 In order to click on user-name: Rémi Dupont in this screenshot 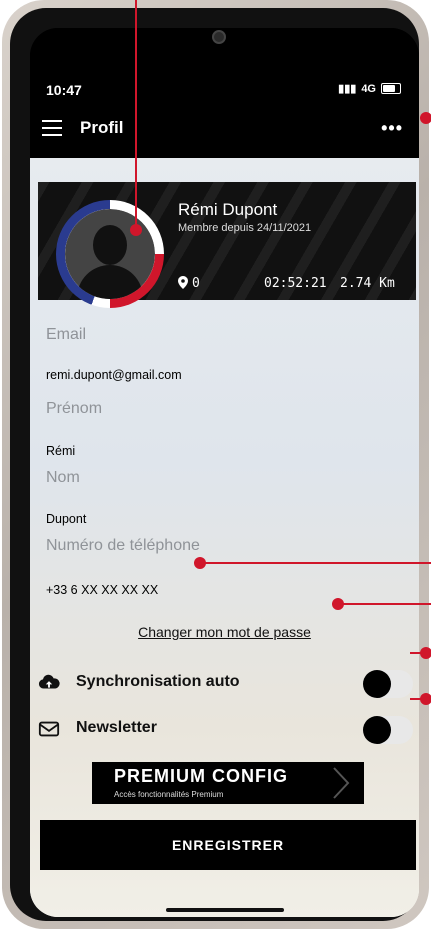, I will do `click(228, 209)`.